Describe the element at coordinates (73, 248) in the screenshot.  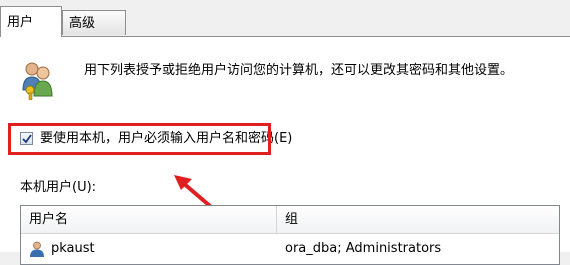
I see `cell-username: pkaust` at that location.